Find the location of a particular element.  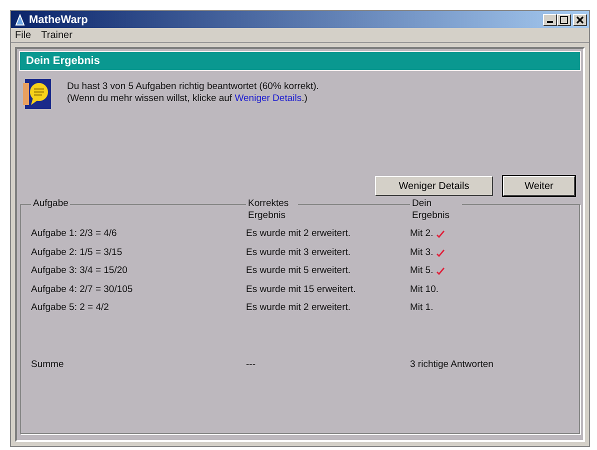

table-cell-text: Aufgabe 1: 2/3 = 4/6 is located at coordinates (74, 234).